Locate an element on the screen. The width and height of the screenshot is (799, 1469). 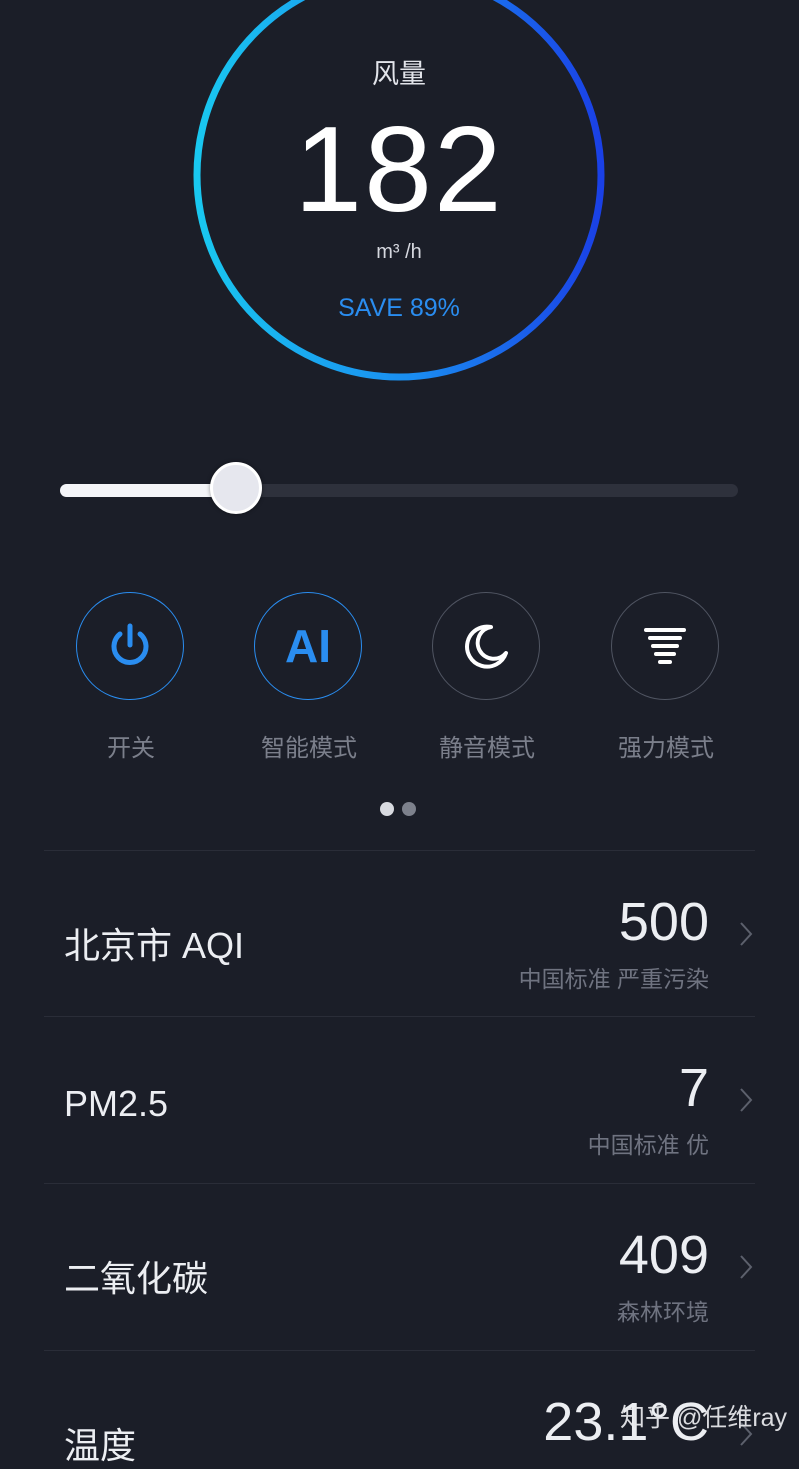
turbo-mode-button is located at coordinates (665, 646).